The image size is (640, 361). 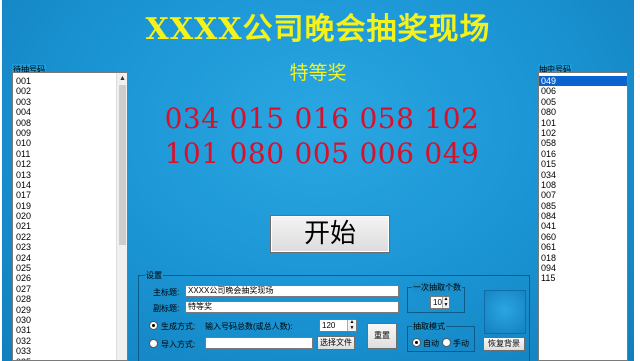 I want to click on list-item: 029, so click(x=23, y=310).